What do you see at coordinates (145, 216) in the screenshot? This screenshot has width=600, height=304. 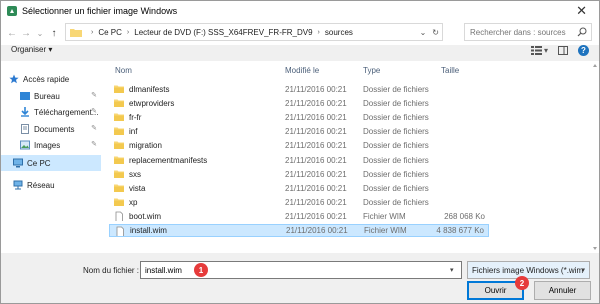 I see `file-name: boot.wim` at bounding box center [145, 216].